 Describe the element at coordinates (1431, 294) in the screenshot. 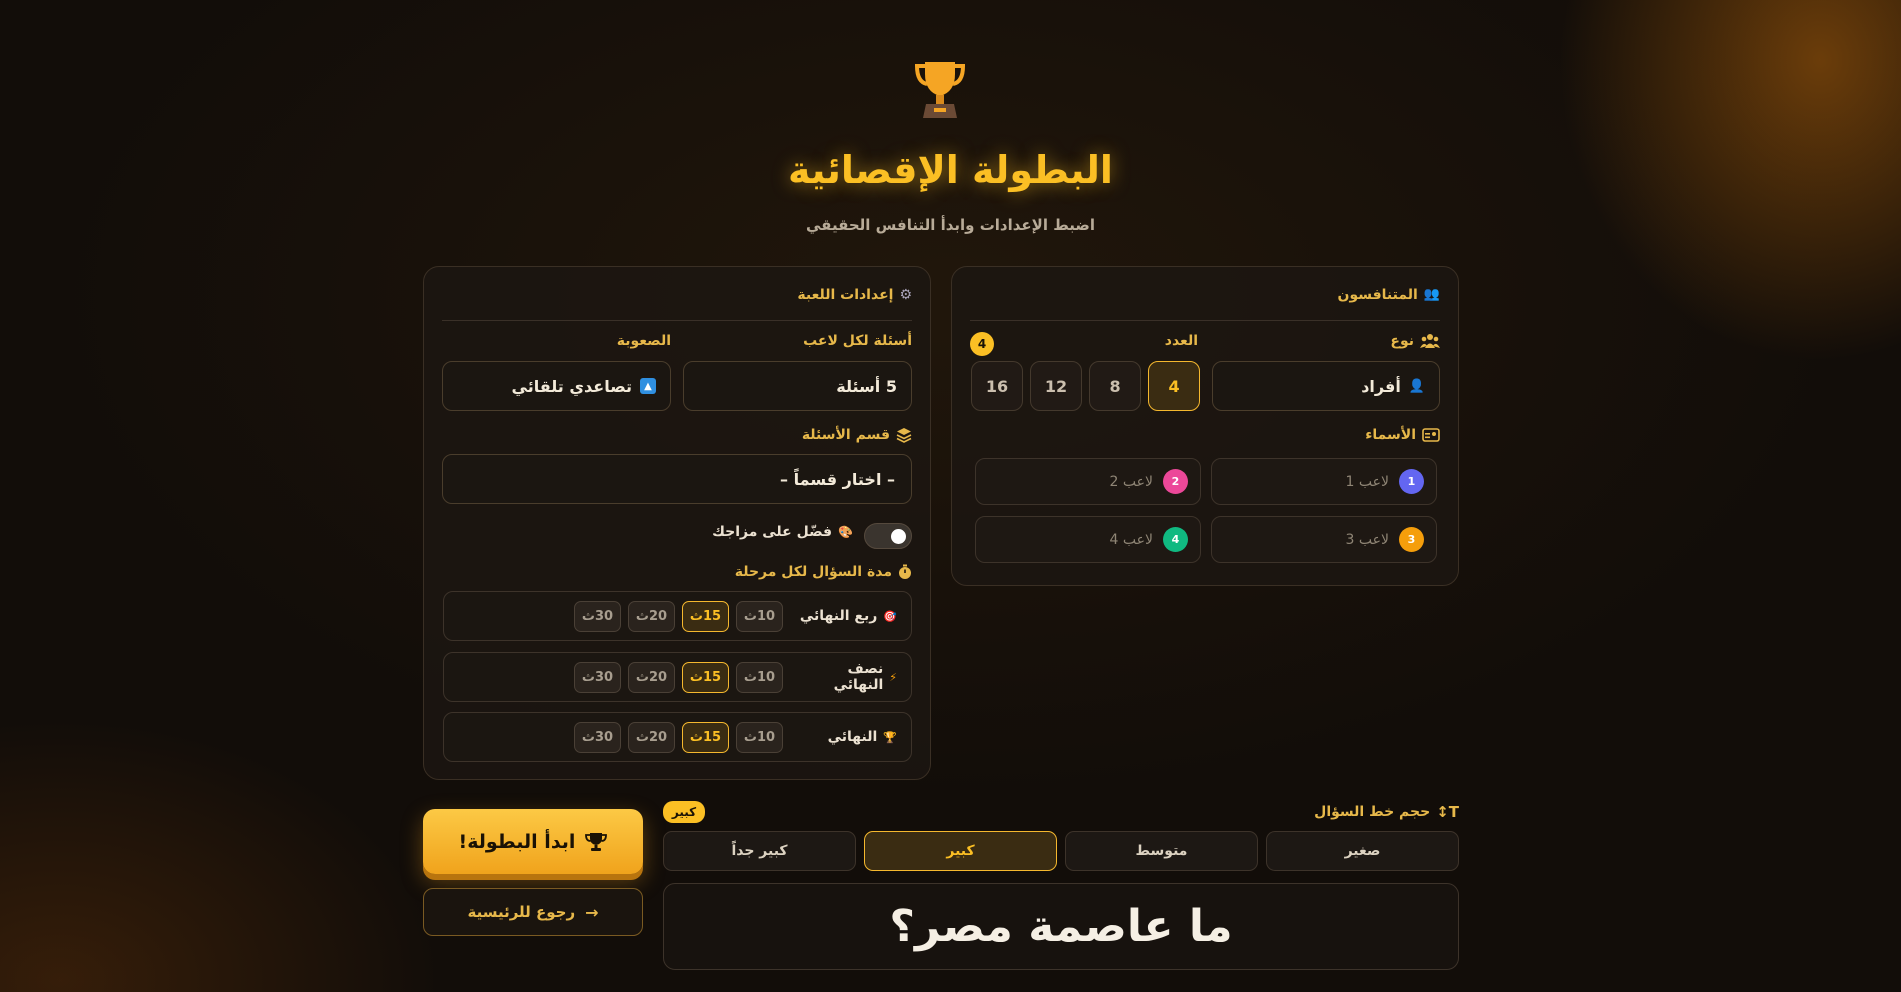

I see `people-icon: 👥` at that location.